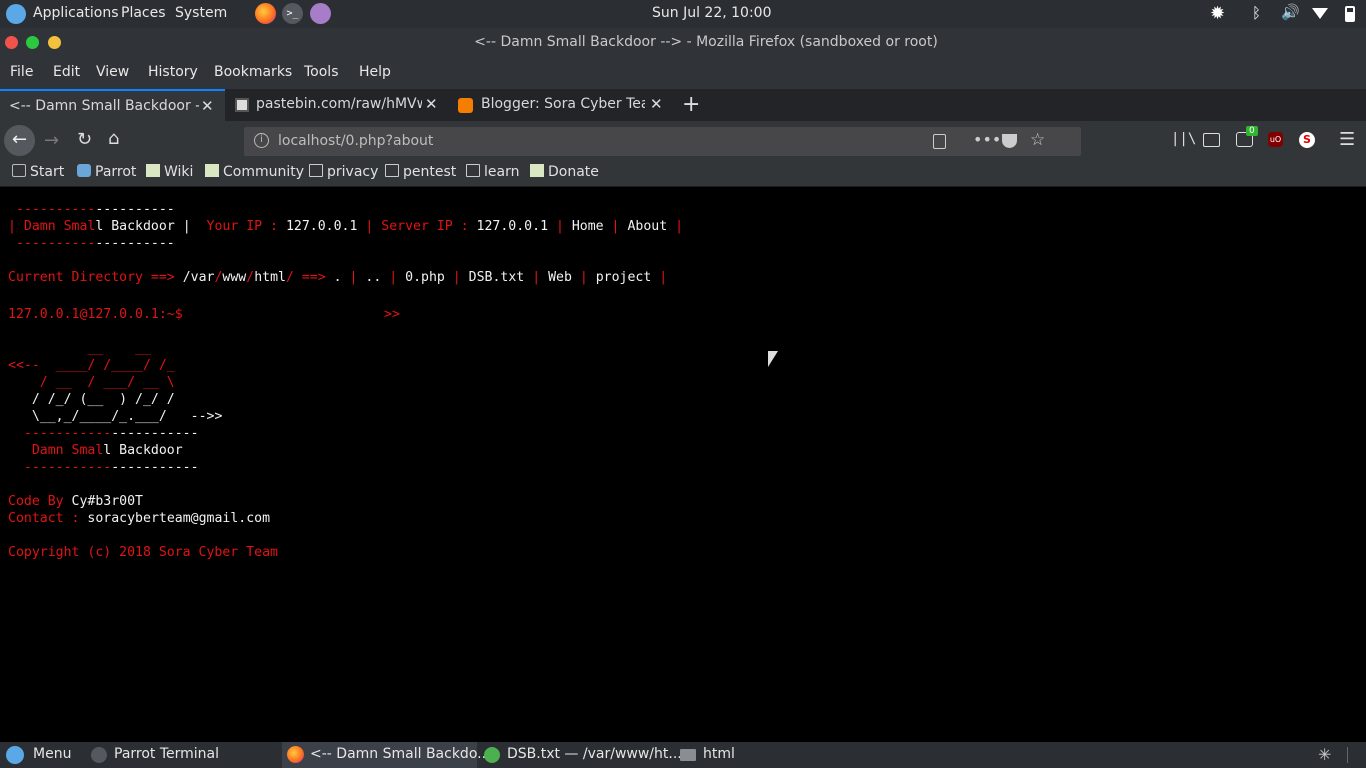 The height and width of the screenshot is (768, 1366). I want to click on volume-icon: 🔊, so click(1290, 12).